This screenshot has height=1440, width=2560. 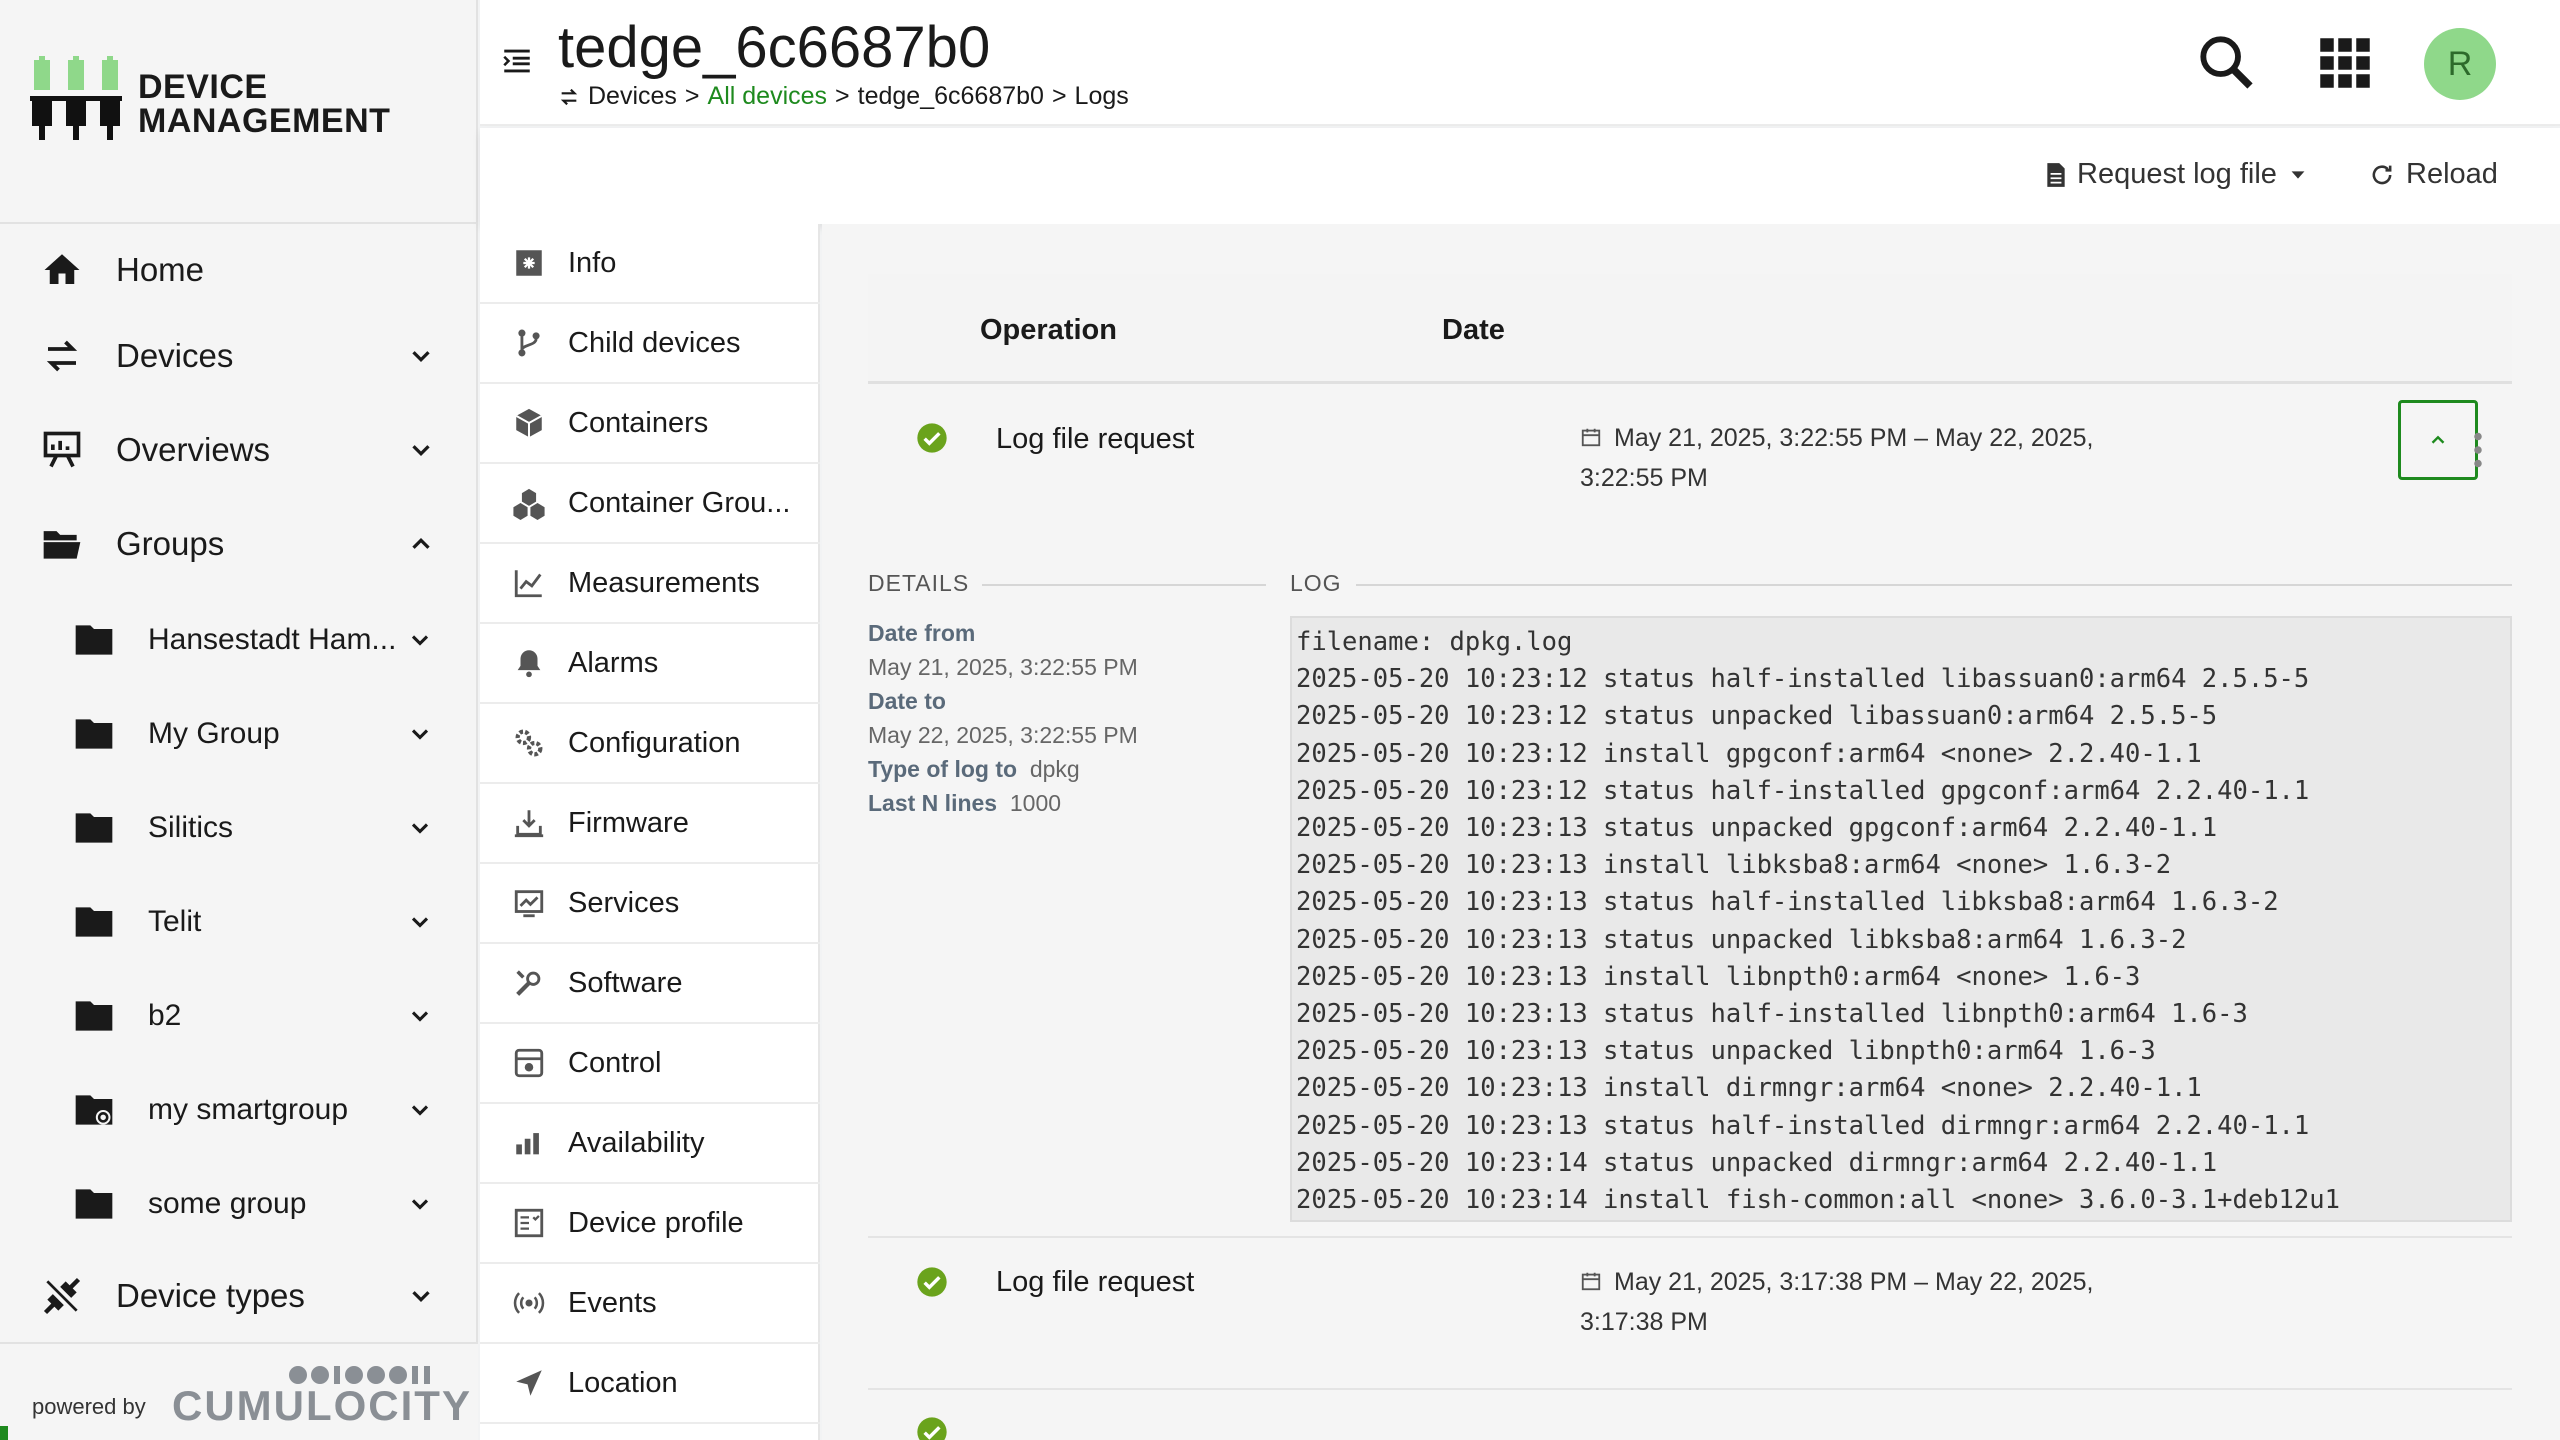 I want to click on request-log-file-button: Request log file, so click(x=2177, y=174).